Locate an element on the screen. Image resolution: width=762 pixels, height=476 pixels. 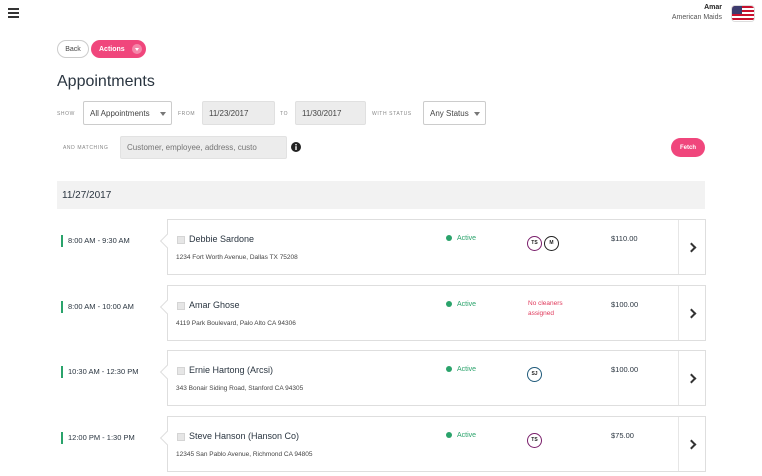
us-flag-icon is located at coordinates (743, 13).